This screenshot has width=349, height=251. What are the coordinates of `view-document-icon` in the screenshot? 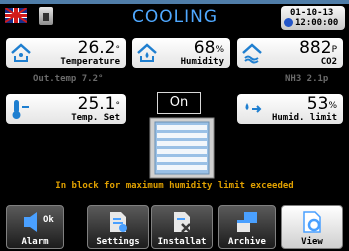 It's located at (312, 222).